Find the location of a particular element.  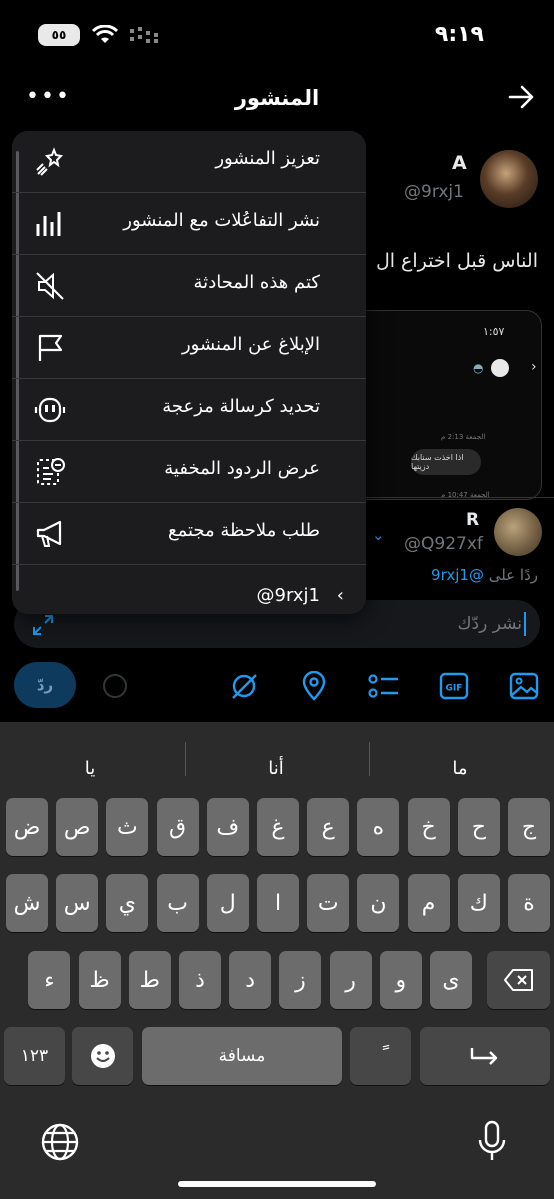

key: ت is located at coordinates (328, 903).